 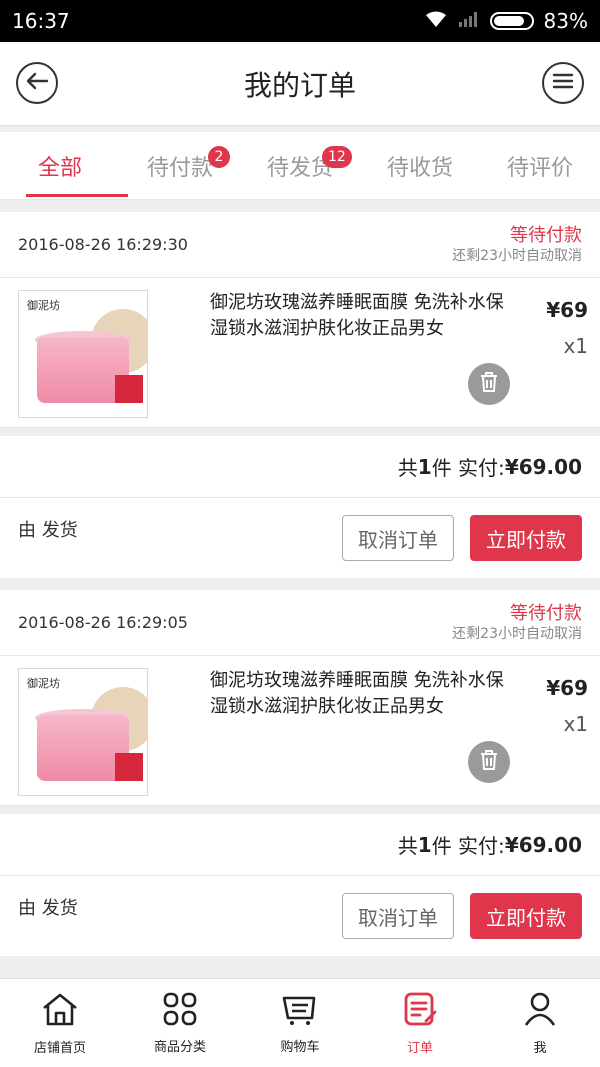 What do you see at coordinates (180, 1011) in the screenshot?
I see `grid-icon` at bounding box center [180, 1011].